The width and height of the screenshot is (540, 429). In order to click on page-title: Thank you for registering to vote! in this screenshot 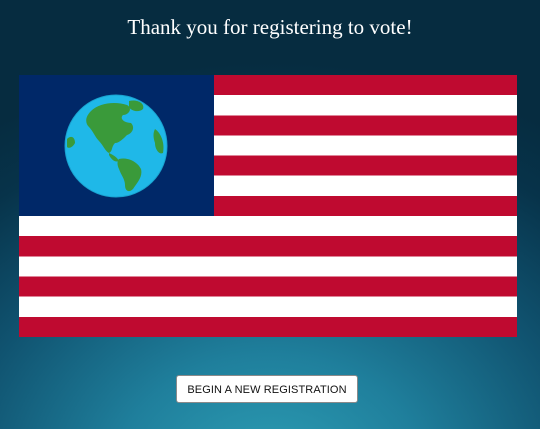, I will do `click(270, 27)`.